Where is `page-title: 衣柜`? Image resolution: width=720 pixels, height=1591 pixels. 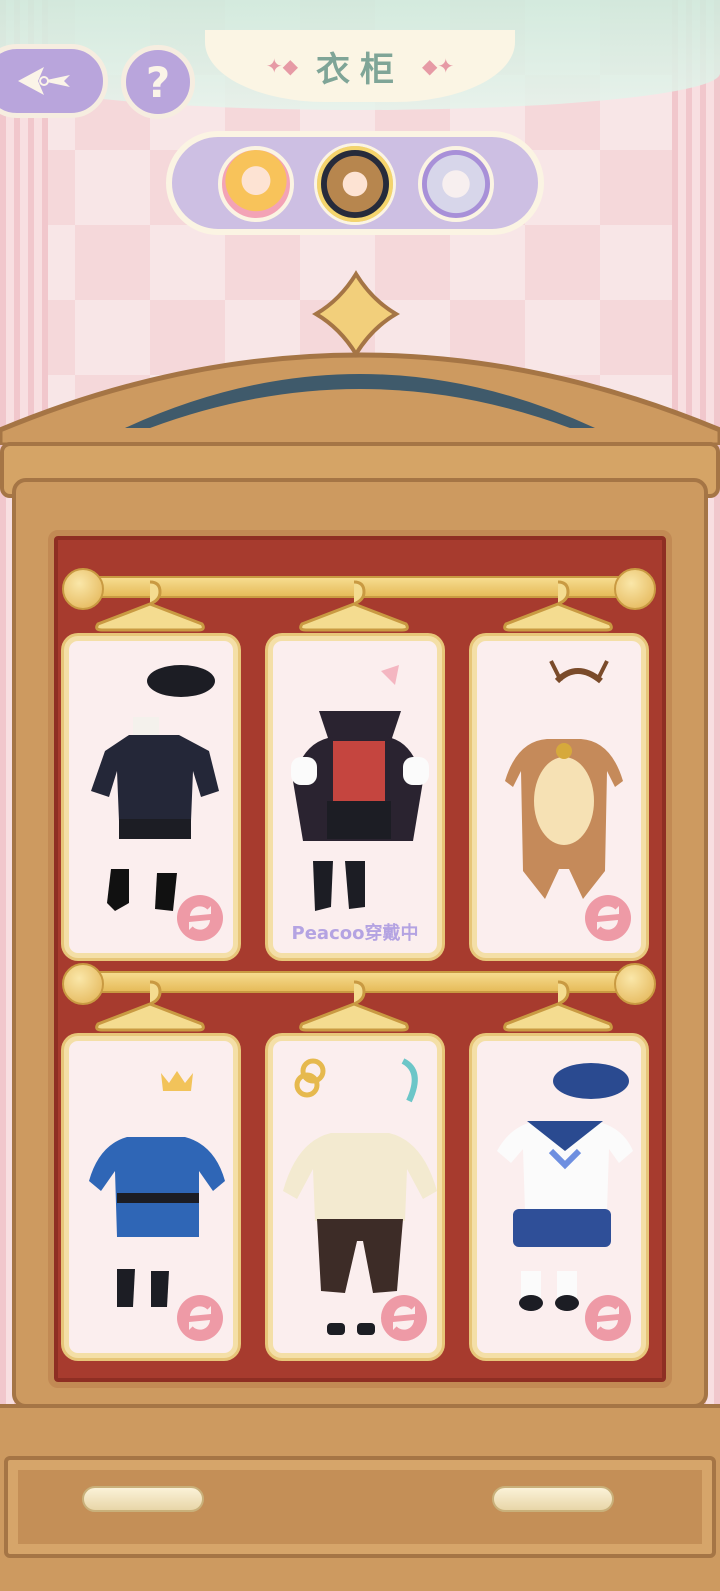 page-title: 衣柜 is located at coordinates (360, 69).